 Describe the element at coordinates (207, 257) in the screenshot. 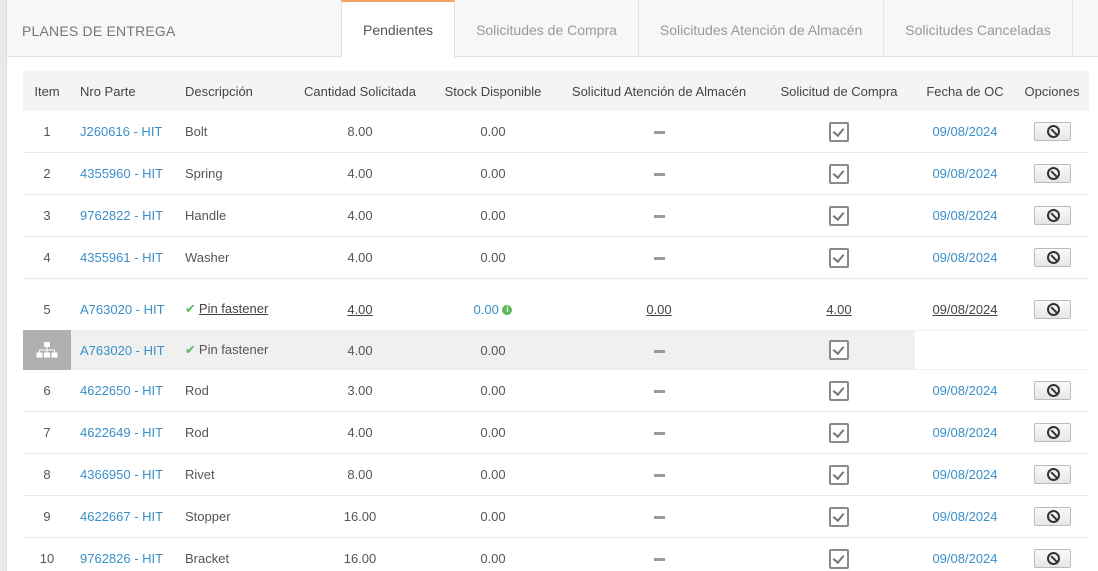

I see `description: Washer` at that location.